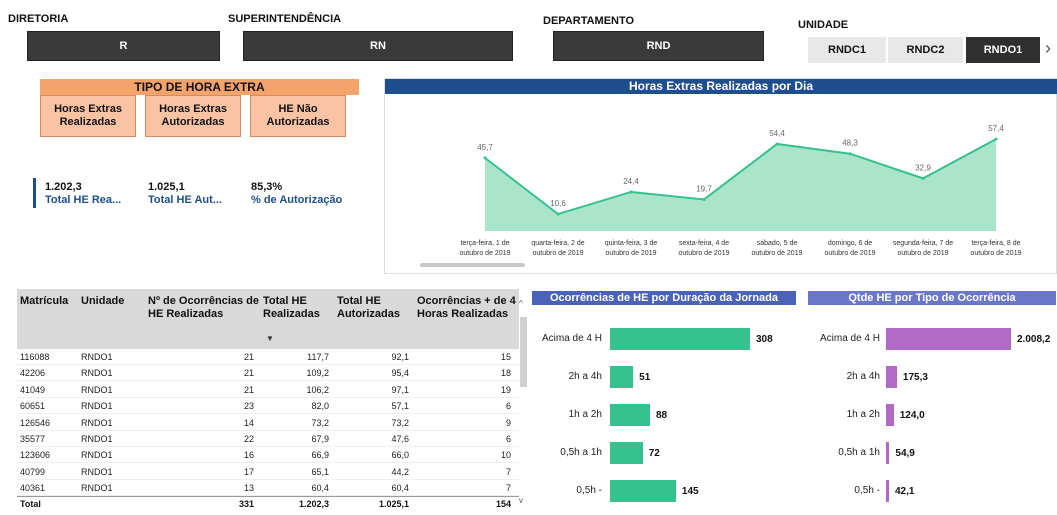 The image size is (1057, 515). What do you see at coordinates (925, 50) in the screenshot?
I see `chip-rndc2: RNDC2` at bounding box center [925, 50].